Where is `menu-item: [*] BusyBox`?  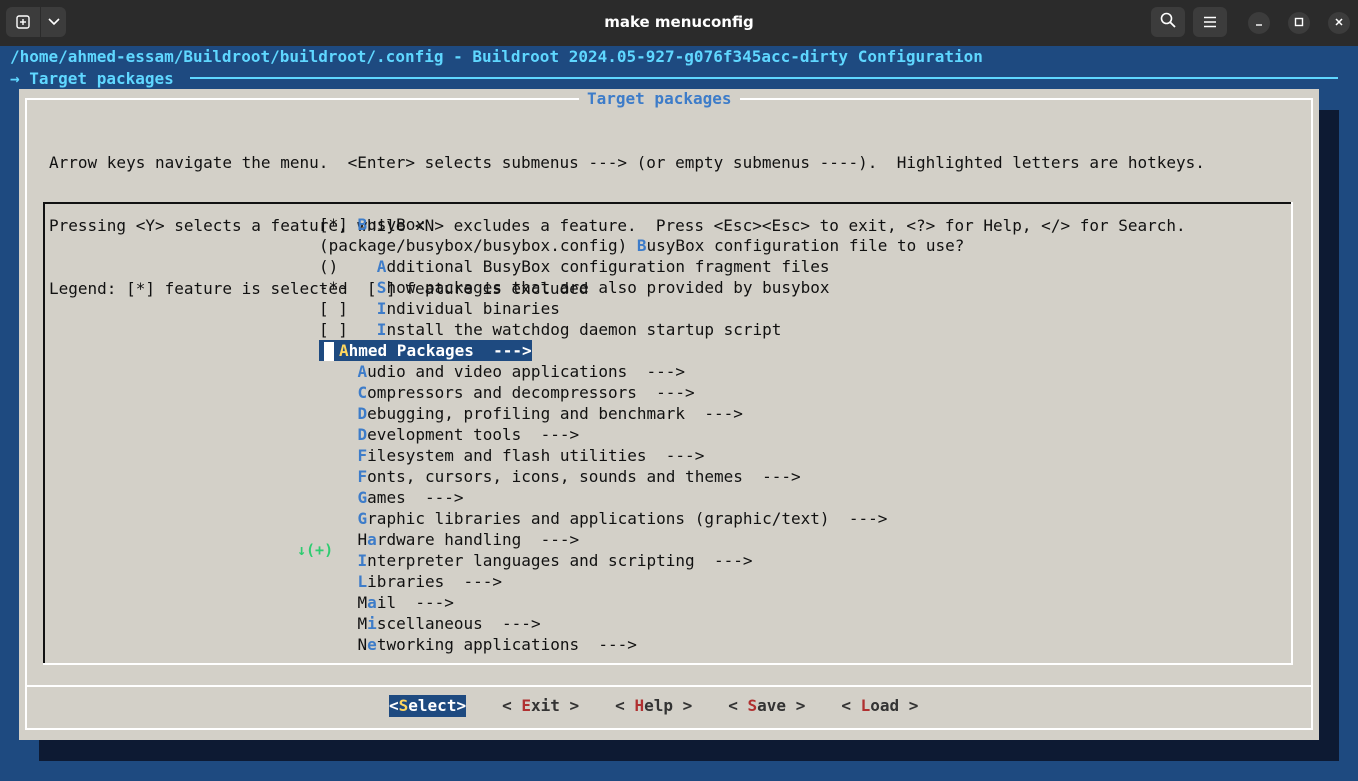
menu-item: [*] BusyBox is located at coordinates (641, 224).